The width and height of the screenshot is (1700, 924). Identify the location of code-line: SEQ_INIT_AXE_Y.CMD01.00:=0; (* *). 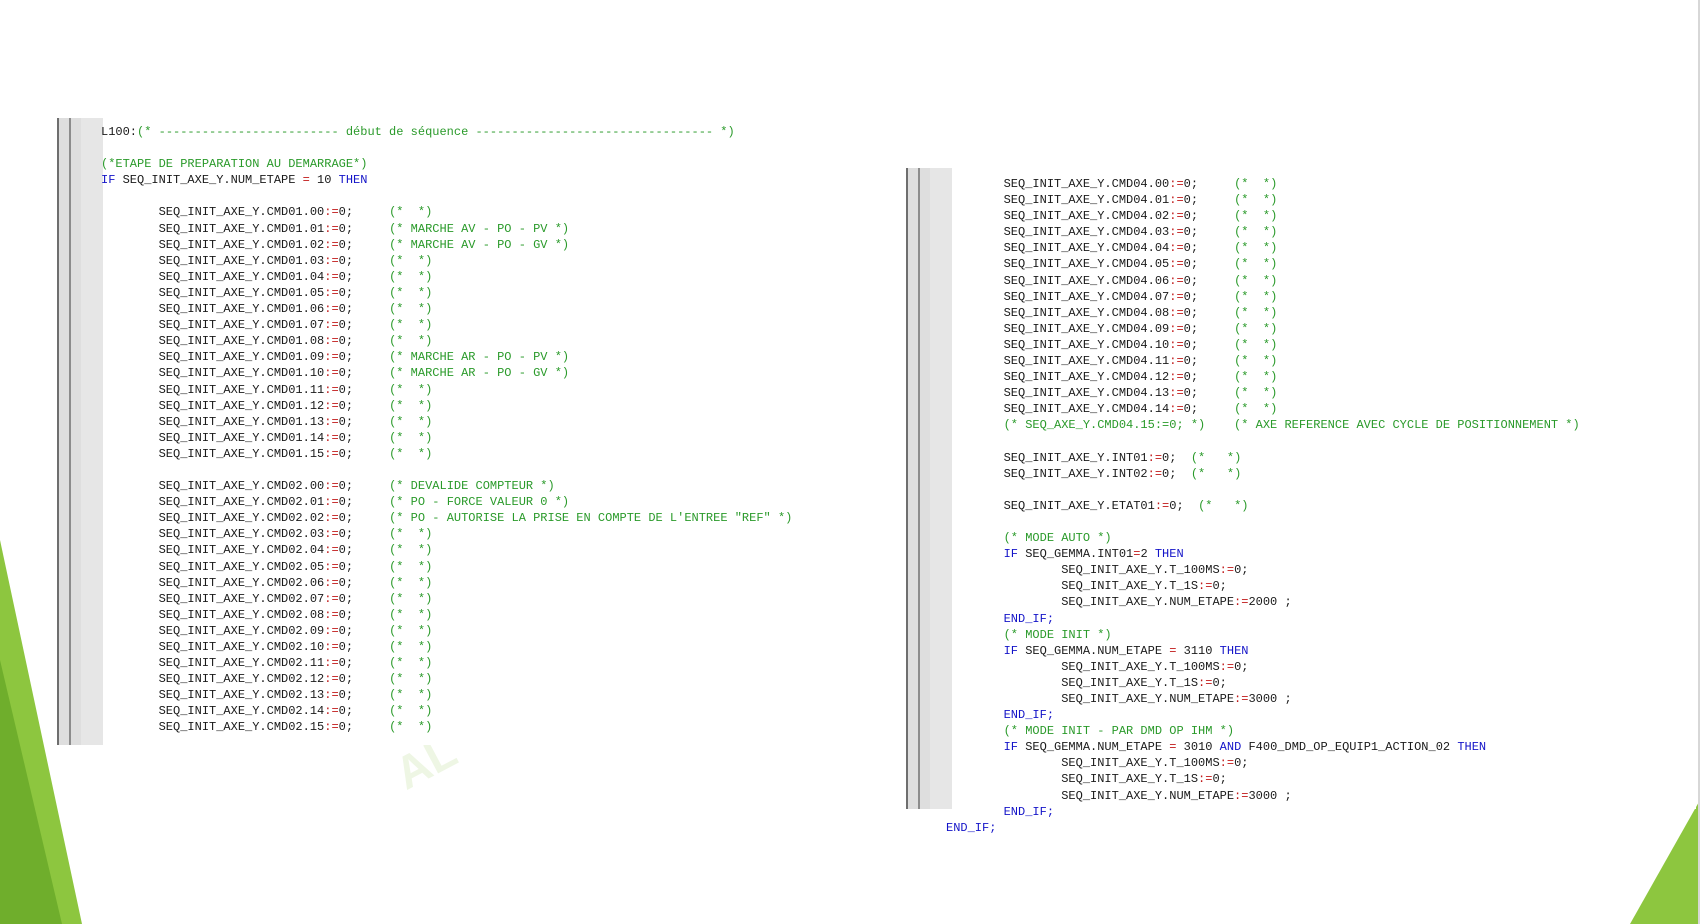
(446, 212).